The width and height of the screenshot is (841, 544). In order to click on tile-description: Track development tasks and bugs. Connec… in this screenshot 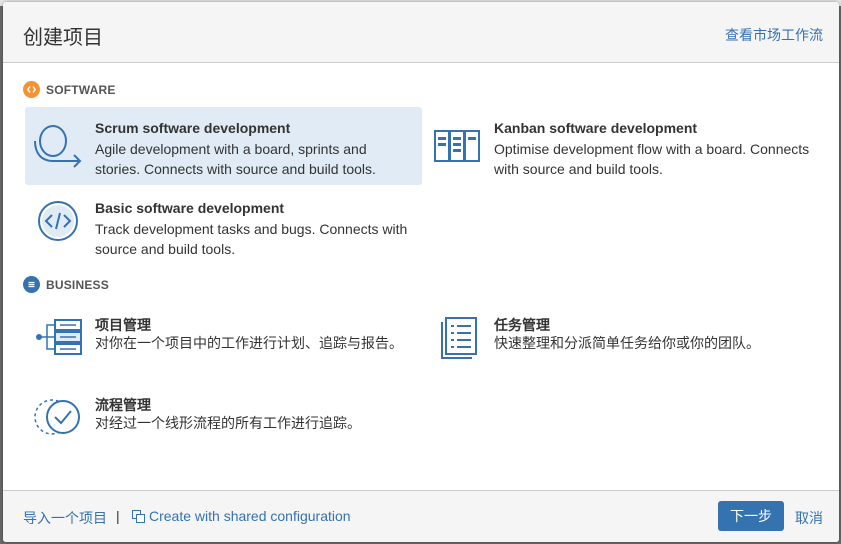, I will do `click(251, 239)`.